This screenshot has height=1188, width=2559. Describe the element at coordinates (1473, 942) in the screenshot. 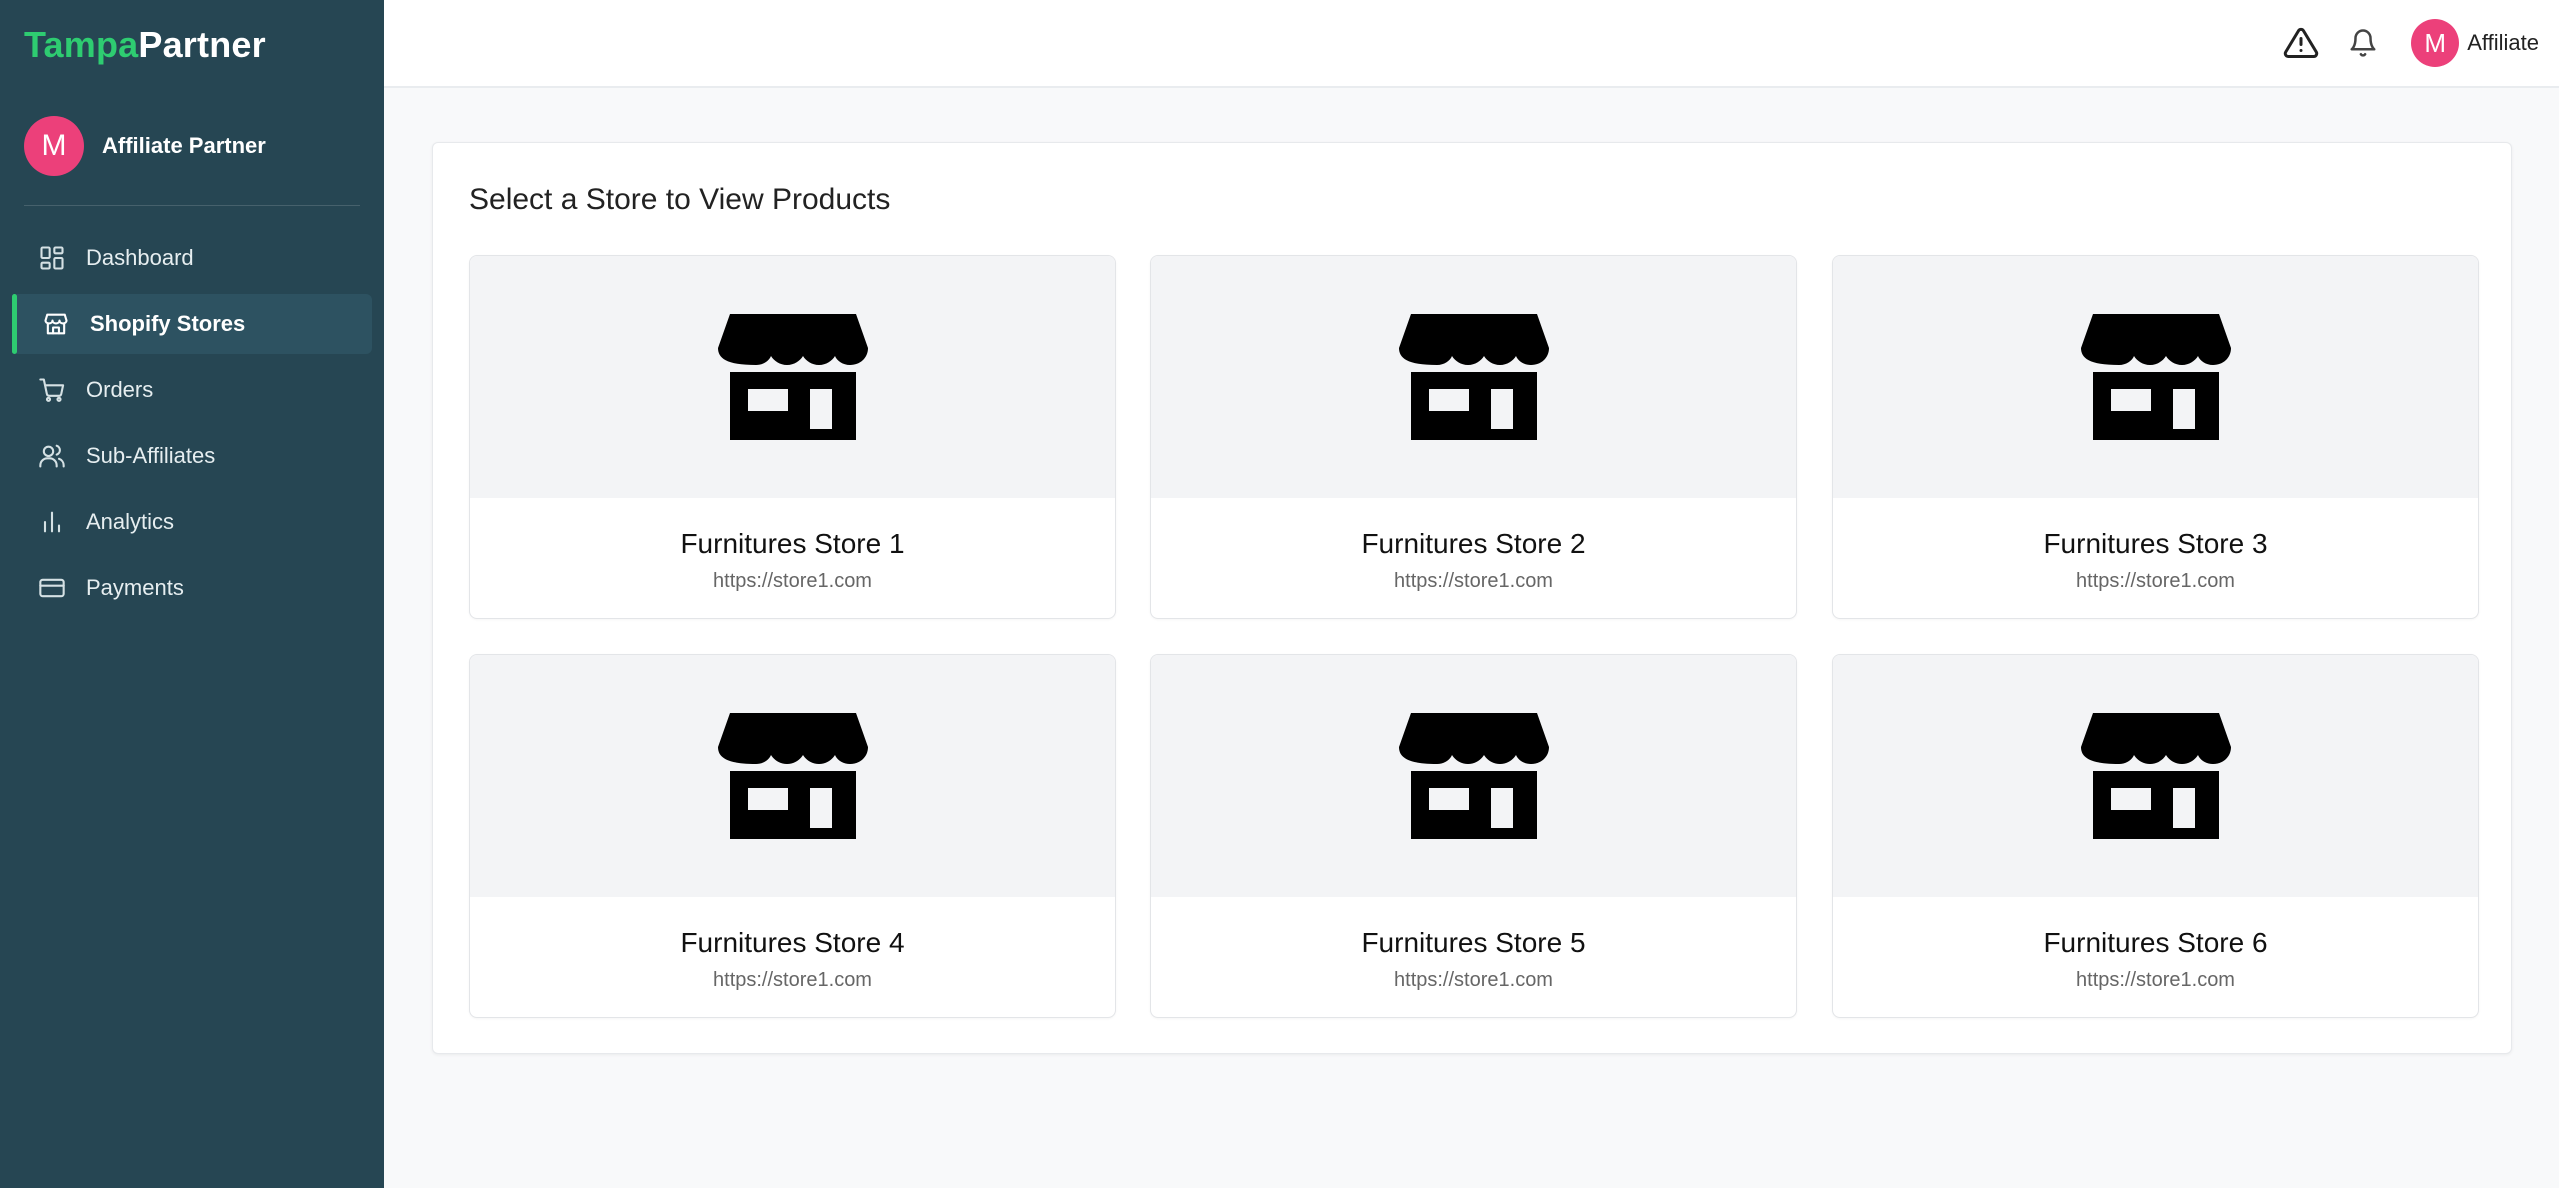

I see `store-name: Furnitures Store 5` at that location.